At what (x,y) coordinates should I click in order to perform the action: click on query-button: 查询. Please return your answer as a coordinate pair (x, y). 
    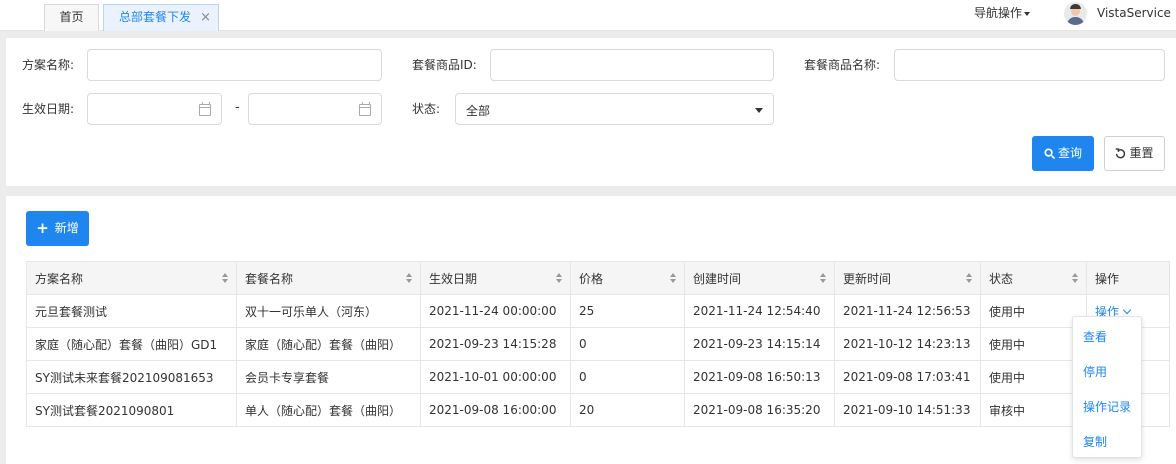
    Looking at the image, I should click on (1063, 153).